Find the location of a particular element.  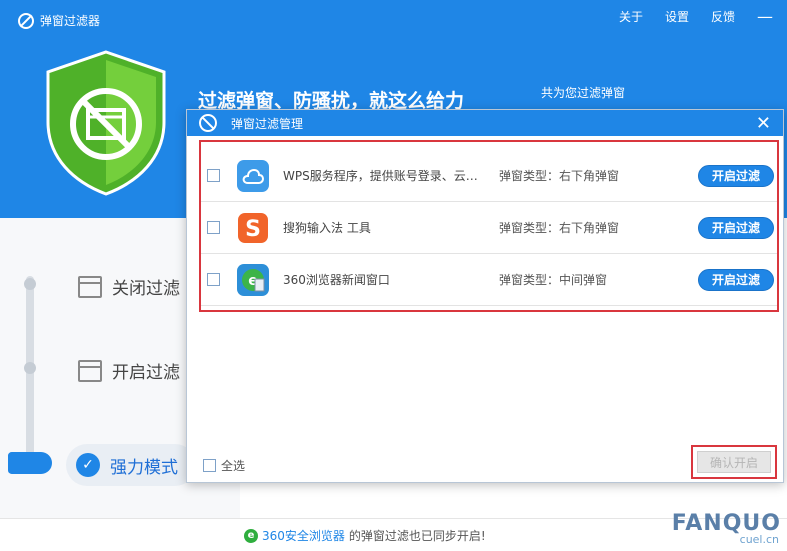

select-all: 全选 is located at coordinates (224, 465).